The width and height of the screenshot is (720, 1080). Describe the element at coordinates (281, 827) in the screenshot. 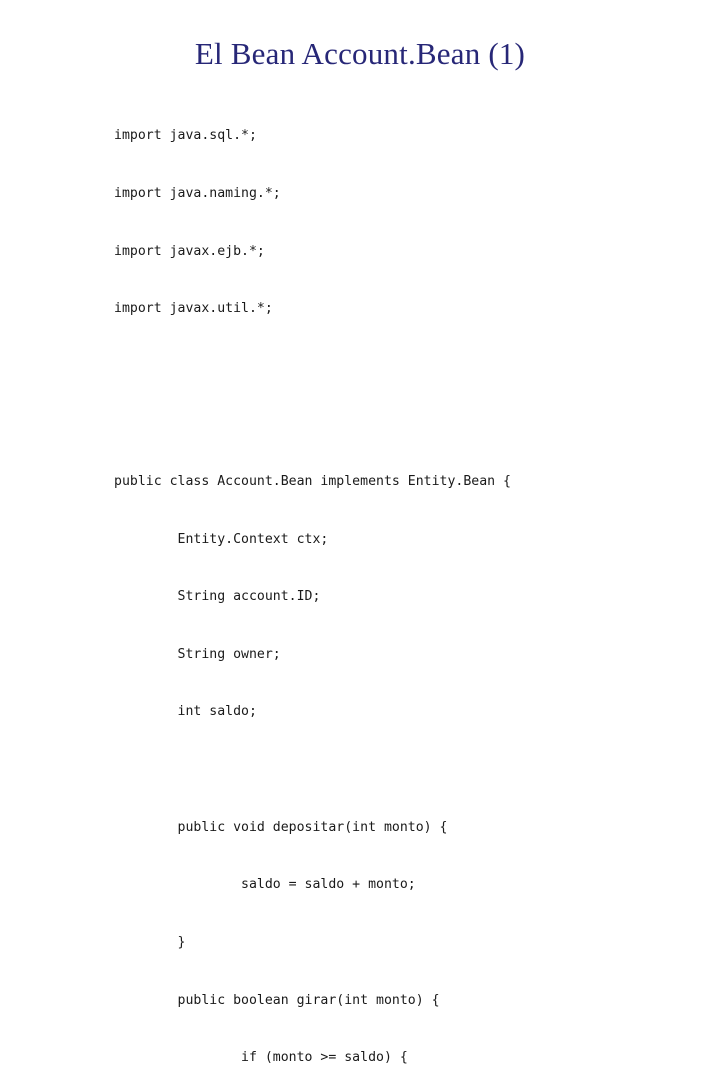

I see `code-line: public void depositar(int monto) {` at that location.